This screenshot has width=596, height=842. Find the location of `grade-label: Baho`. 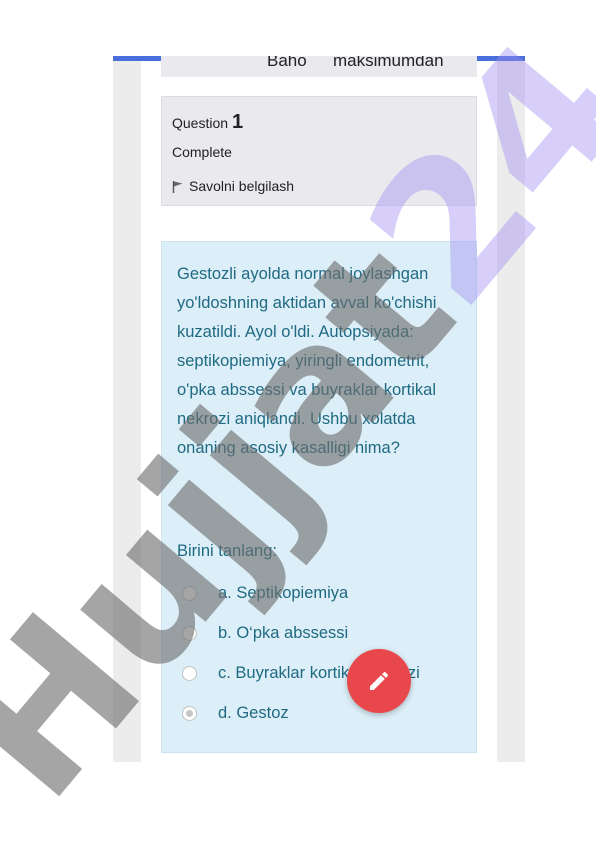

grade-label: Baho is located at coordinates (287, 63).